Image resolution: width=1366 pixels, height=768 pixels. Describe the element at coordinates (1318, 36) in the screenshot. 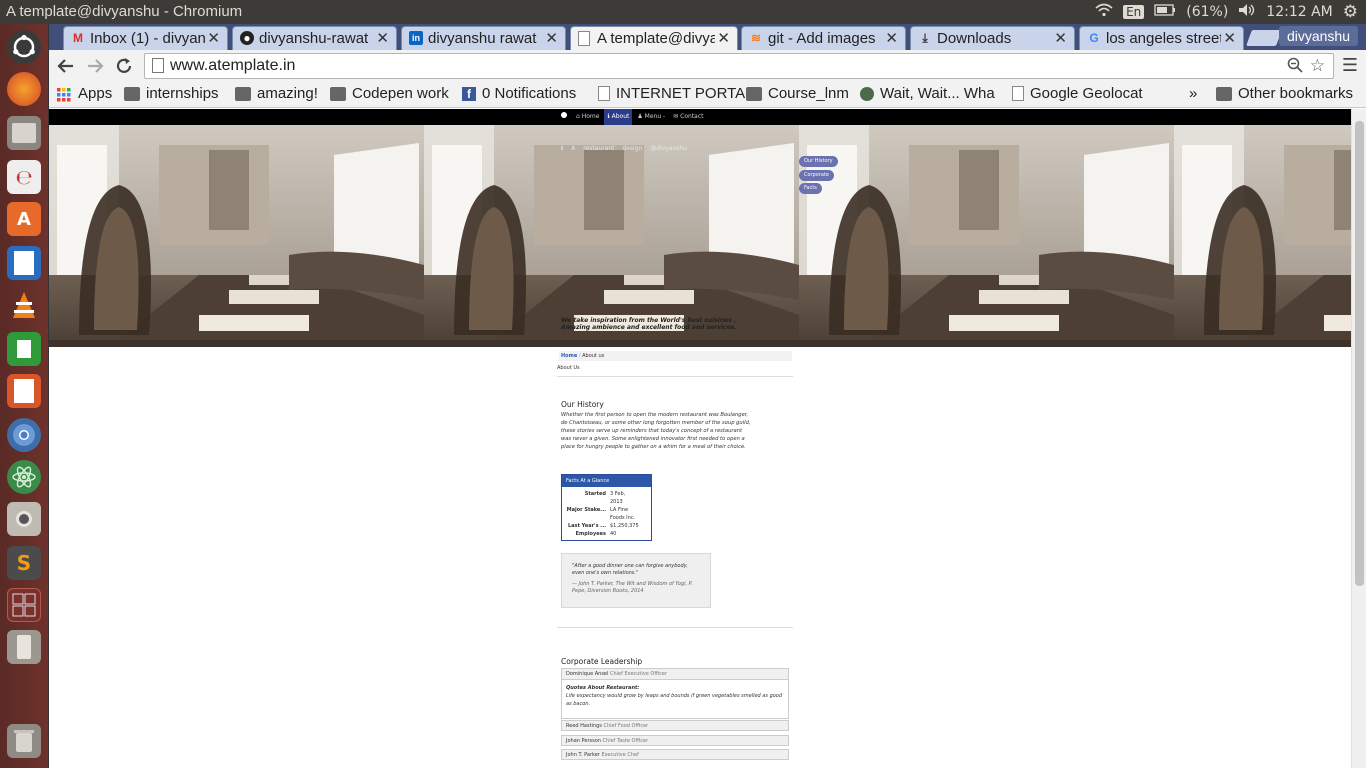

I see `profile-button: divyanshu` at that location.